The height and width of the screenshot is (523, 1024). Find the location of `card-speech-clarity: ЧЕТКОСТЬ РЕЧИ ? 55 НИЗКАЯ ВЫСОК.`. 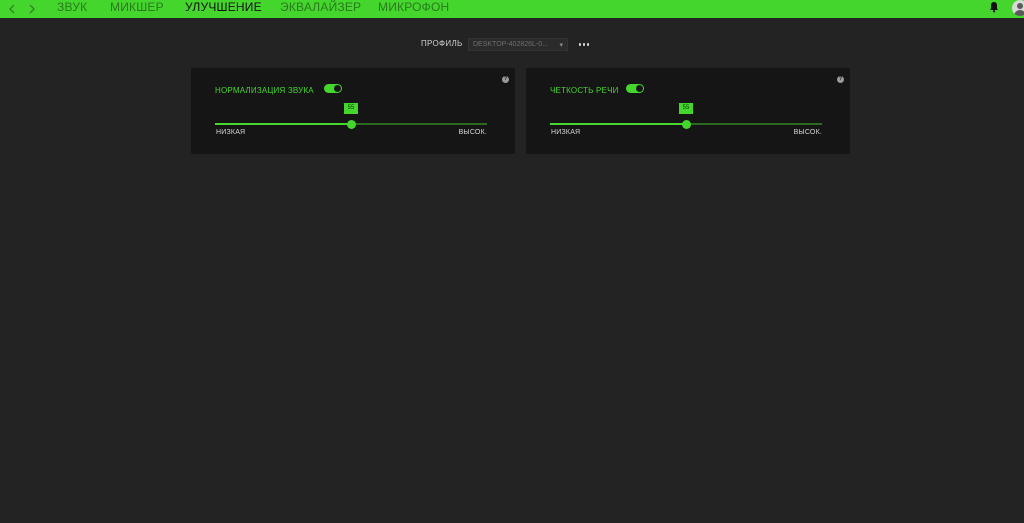

card-speech-clarity: ЧЕТКОСТЬ РЕЧИ ? 55 НИЗКАЯ ВЫСОК. is located at coordinates (688, 111).